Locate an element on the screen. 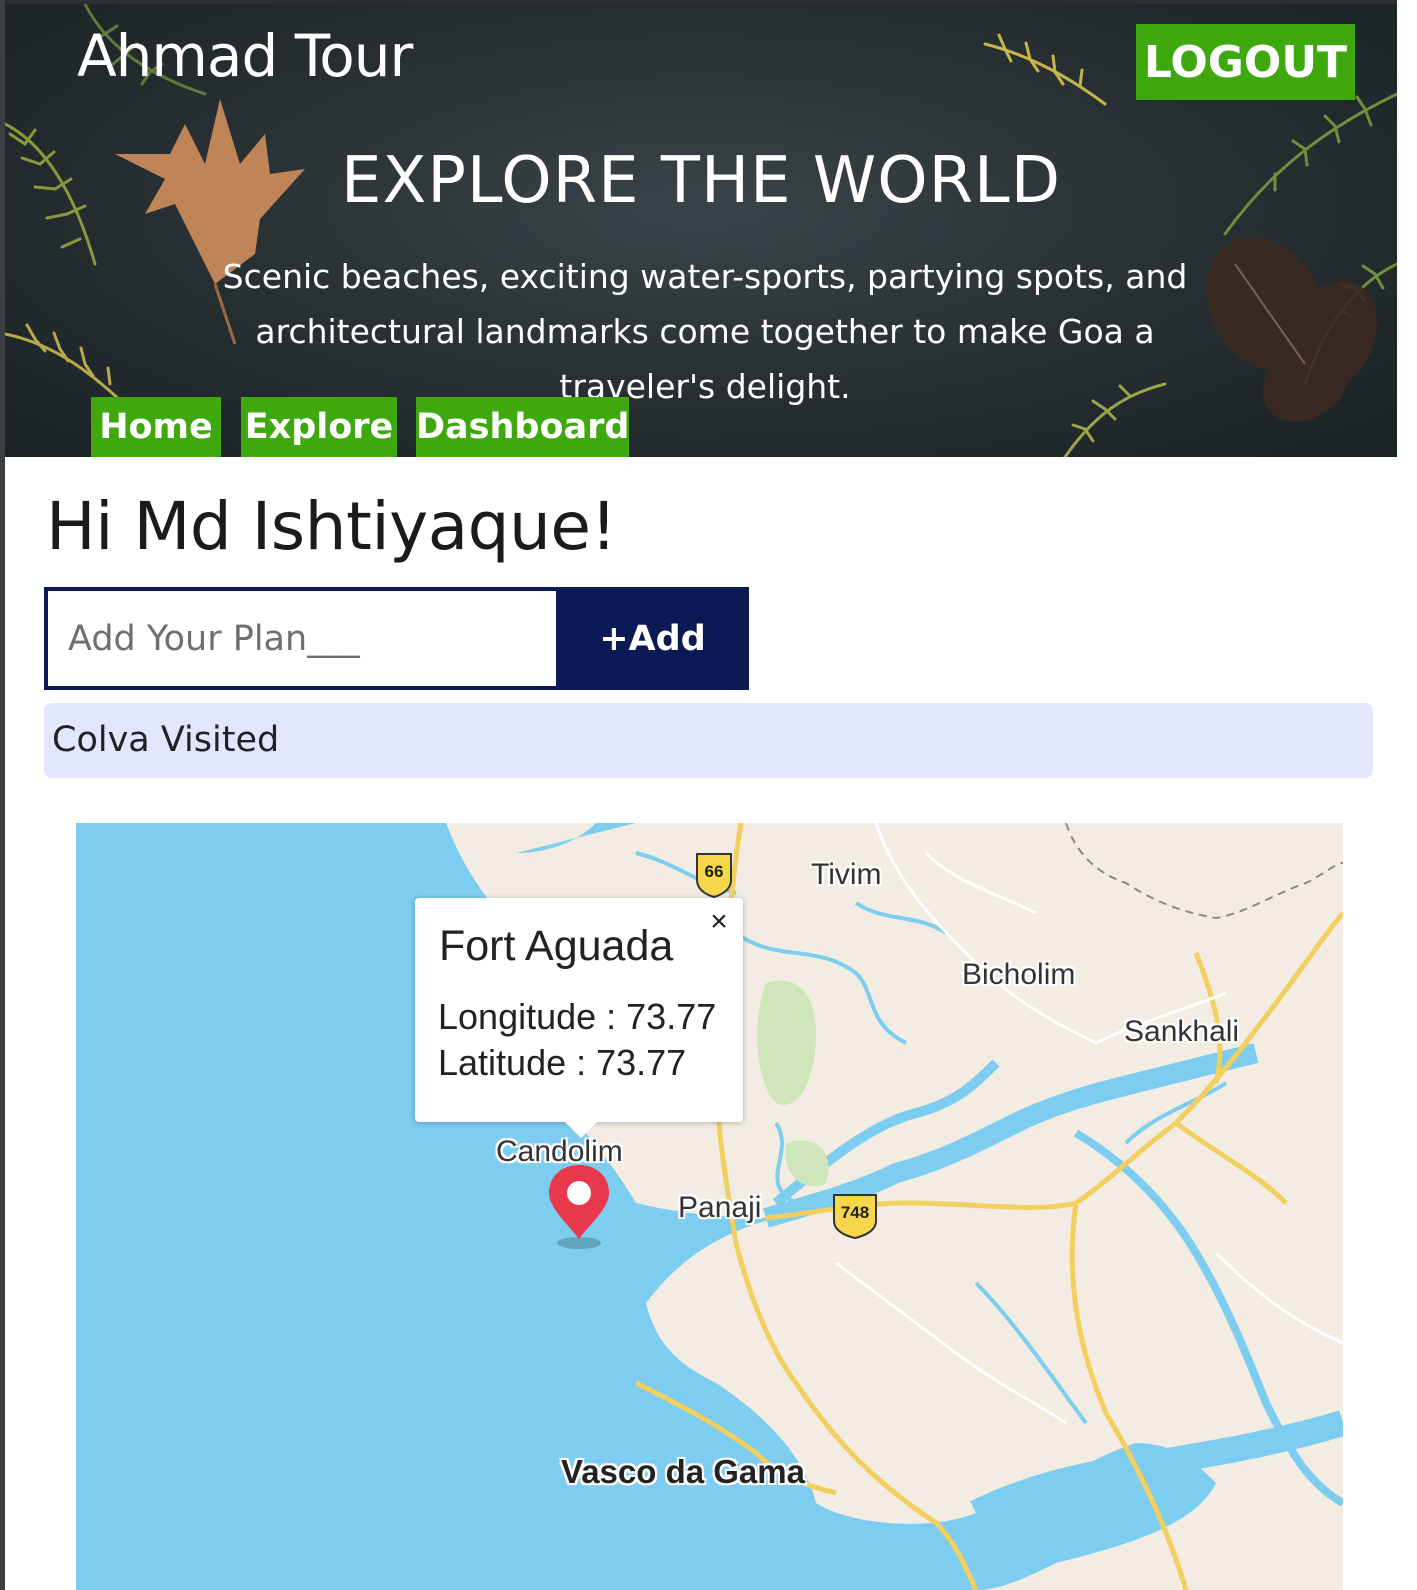 This screenshot has width=1417, height=1590. nav-dashboard: Dashboard is located at coordinates (522, 427).